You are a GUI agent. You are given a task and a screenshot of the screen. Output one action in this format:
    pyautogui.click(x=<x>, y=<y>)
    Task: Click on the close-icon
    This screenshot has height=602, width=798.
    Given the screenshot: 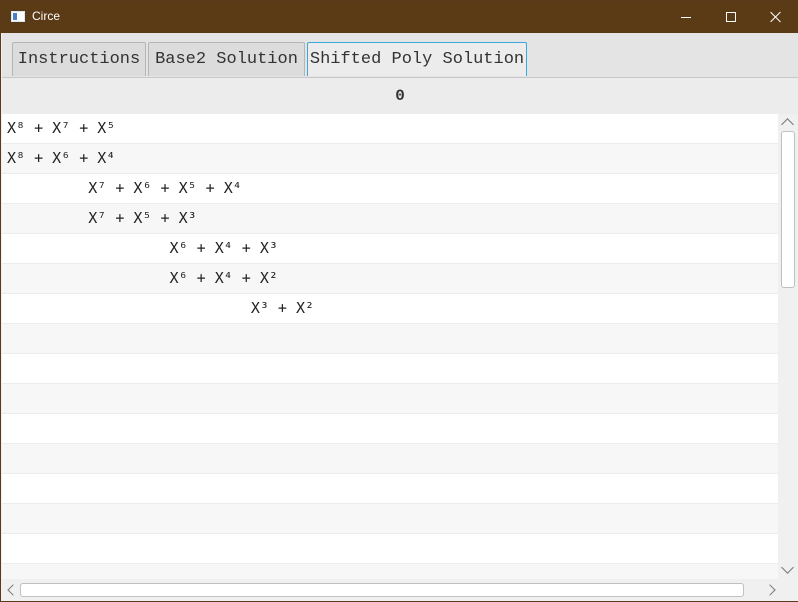 What is the action you would take?
    pyautogui.click(x=776, y=17)
    